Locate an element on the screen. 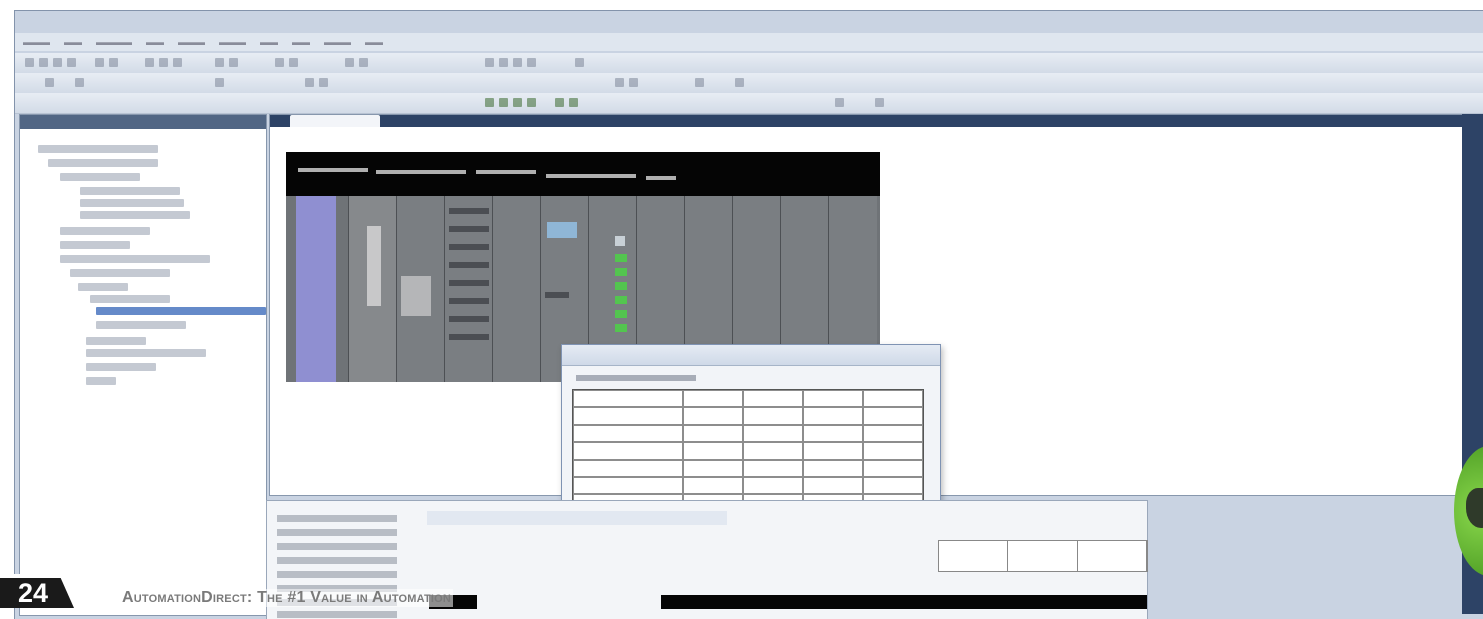  bottom-tab-strip is located at coordinates (577, 518).